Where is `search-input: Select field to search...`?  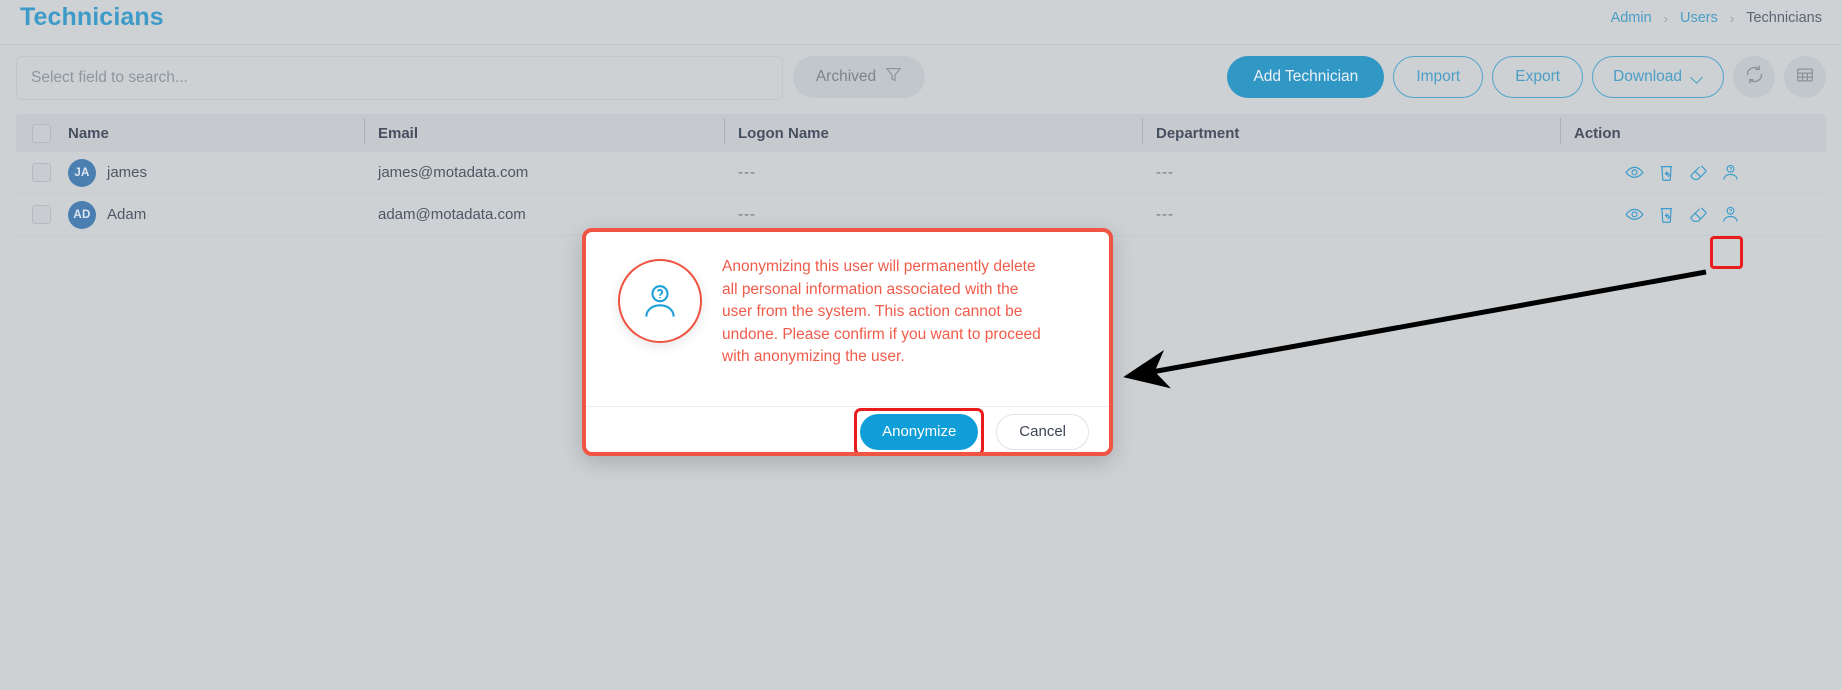
search-input: Select field to search... is located at coordinates (399, 78).